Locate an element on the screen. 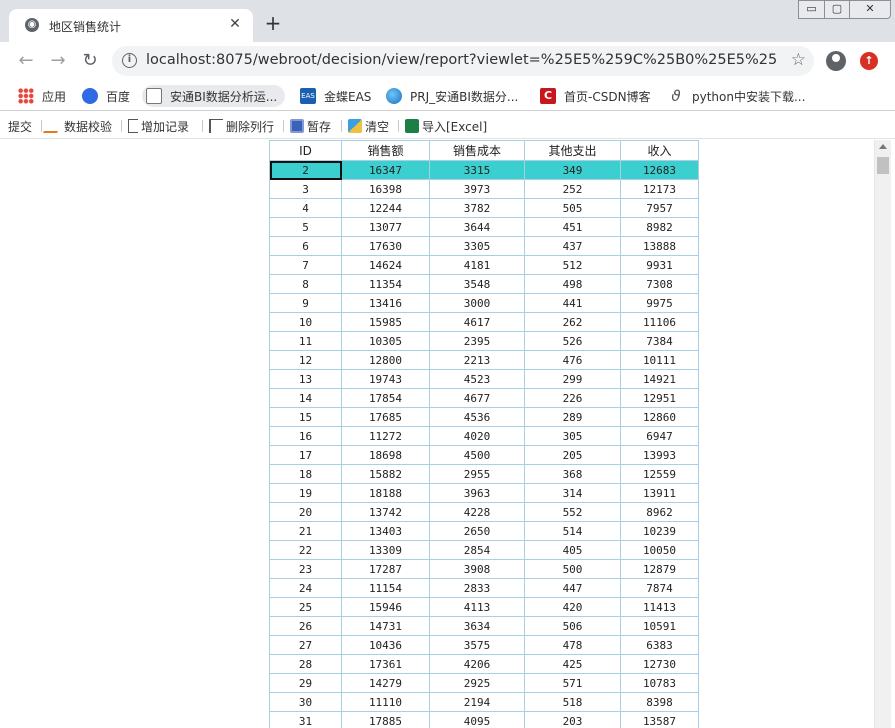 This screenshot has width=895, height=728. table-row: 12 12800 2213 476 10111 is located at coordinates (484, 360).